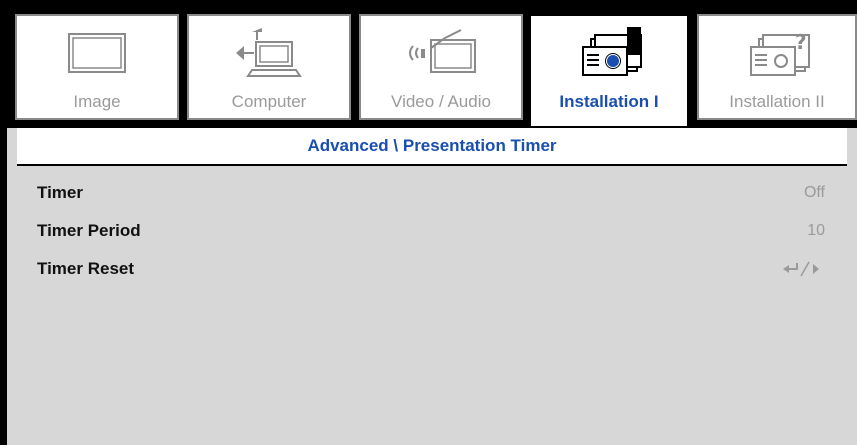  I want to click on video-audio-icon, so click(441, 53).